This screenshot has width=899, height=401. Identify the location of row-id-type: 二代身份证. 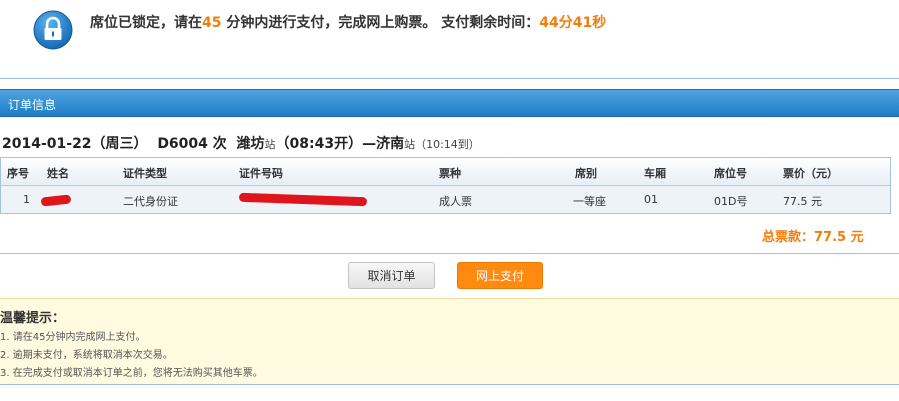
(150, 201).